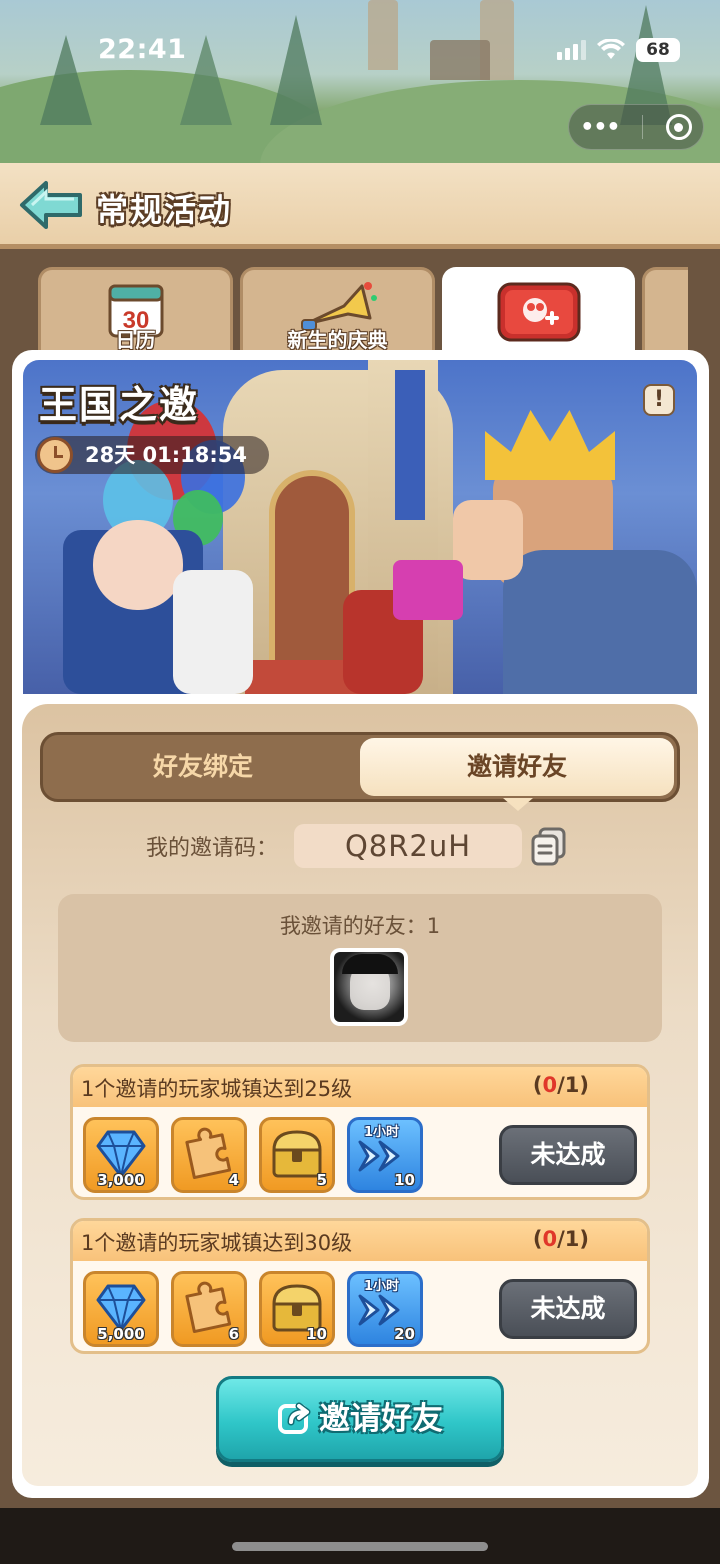 The width and height of the screenshot is (720, 1564). What do you see at coordinates (611, 49) in the screenshot?
I see `wifi-icon` at bounding box center [611, 49].